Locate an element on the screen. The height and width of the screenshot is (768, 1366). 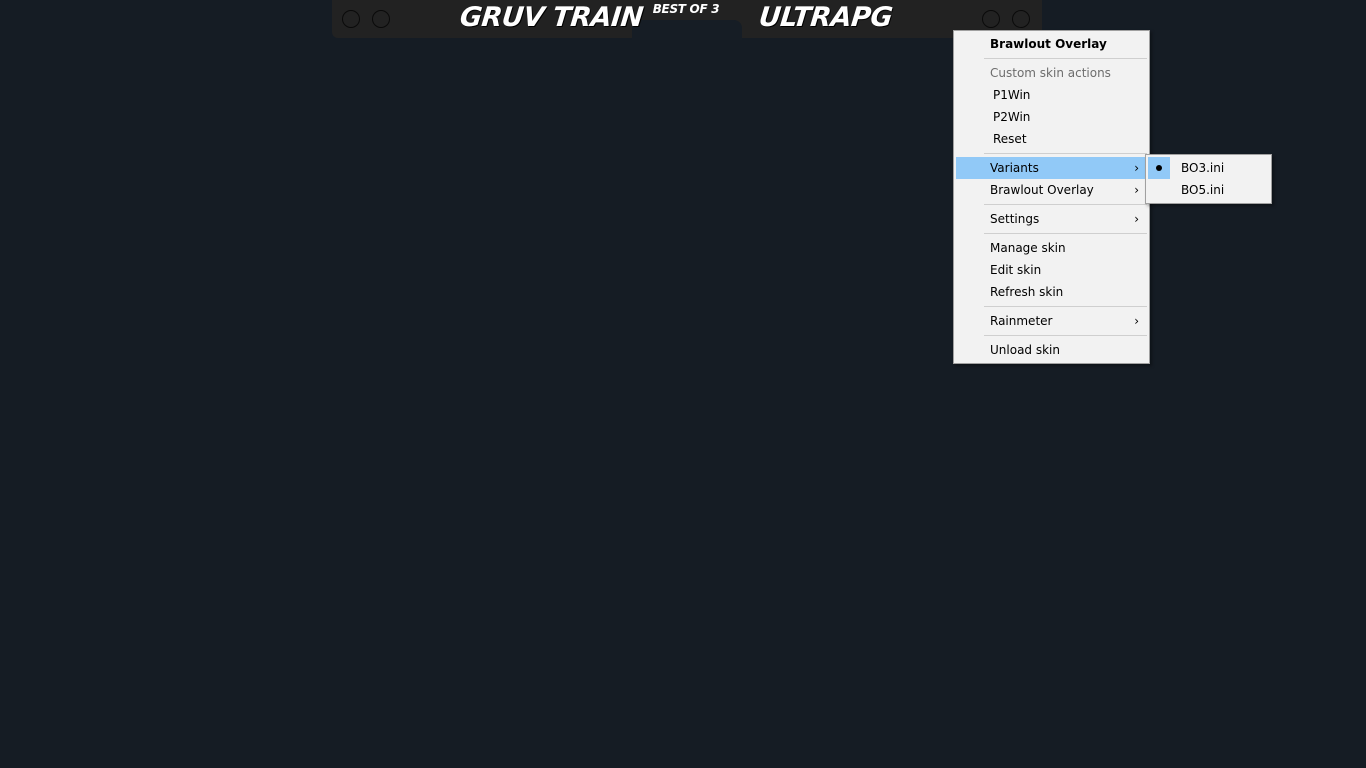
overlay-center-notch is located at coordinates (687, 30).